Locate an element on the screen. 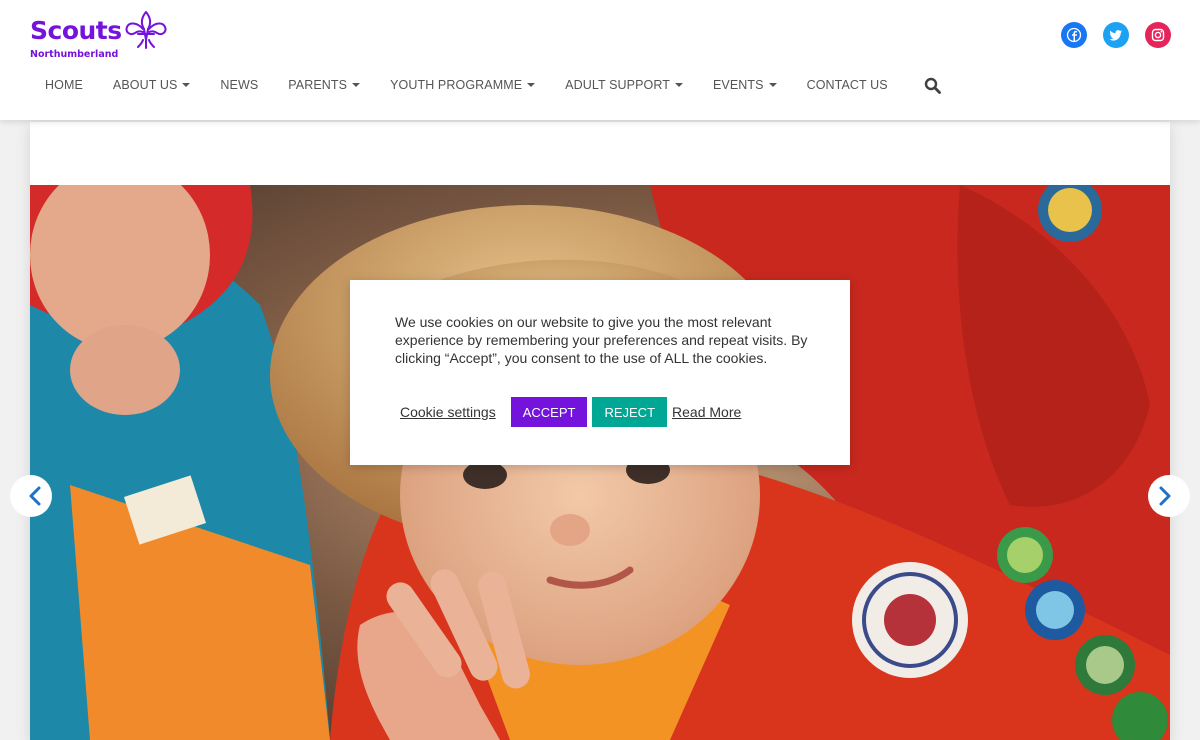  logo-subtitle: Northumberland is located at coordinates (74, 54).